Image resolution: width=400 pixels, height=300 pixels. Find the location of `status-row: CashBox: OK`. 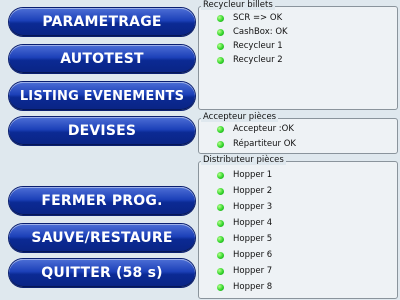

status-row: CashBox: OK is located at coordinates (252, 32).